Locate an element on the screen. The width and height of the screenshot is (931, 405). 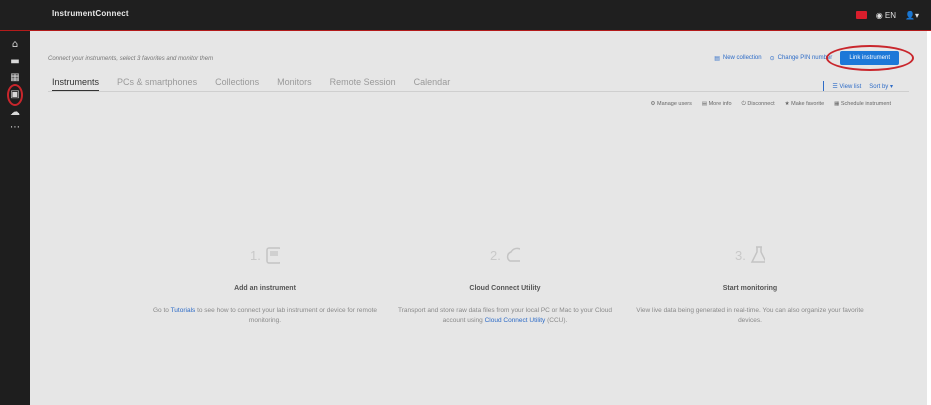
sort-by-dropdown: Sort by ▾ is located at coordinates (881, 86).